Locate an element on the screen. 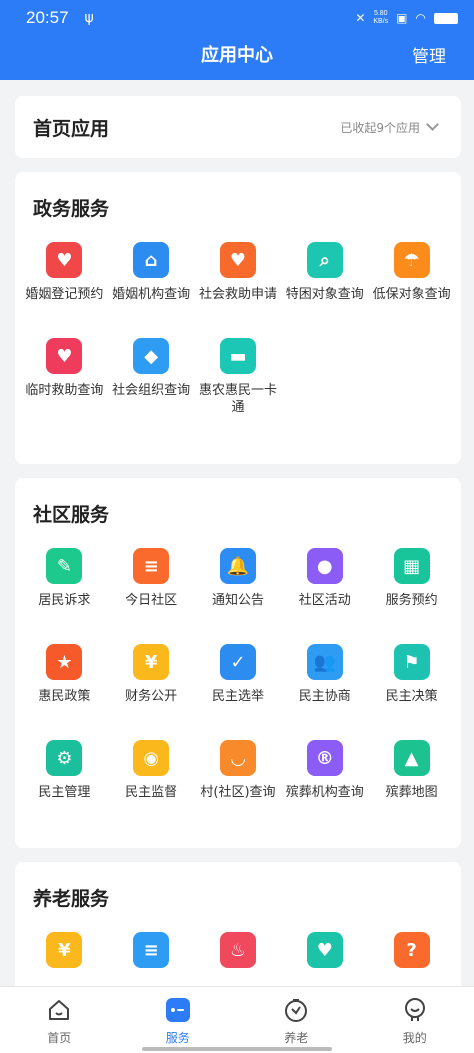 The image size is (474, 1053). app-label: 临时救助查询 is located at coordinates (64, 390).